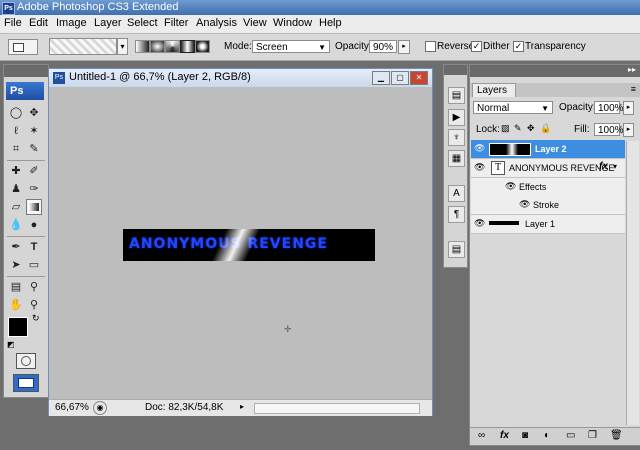  What do you see at coordinates (456, 95) in the screenshot?
I see `history-panel-icon: ▤` at bounding box center [456, 95].